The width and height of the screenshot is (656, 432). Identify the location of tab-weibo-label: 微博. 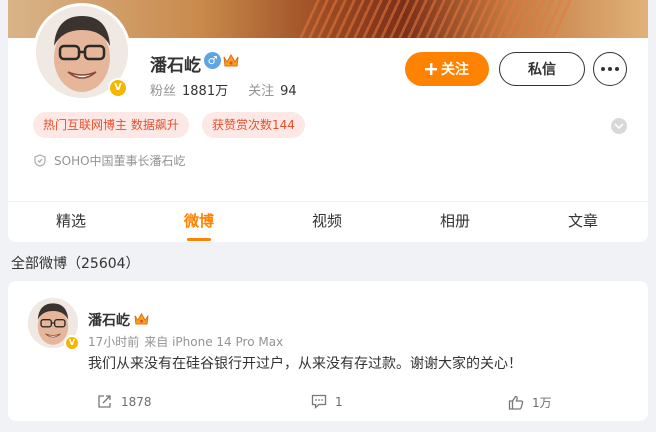
(198, 221).